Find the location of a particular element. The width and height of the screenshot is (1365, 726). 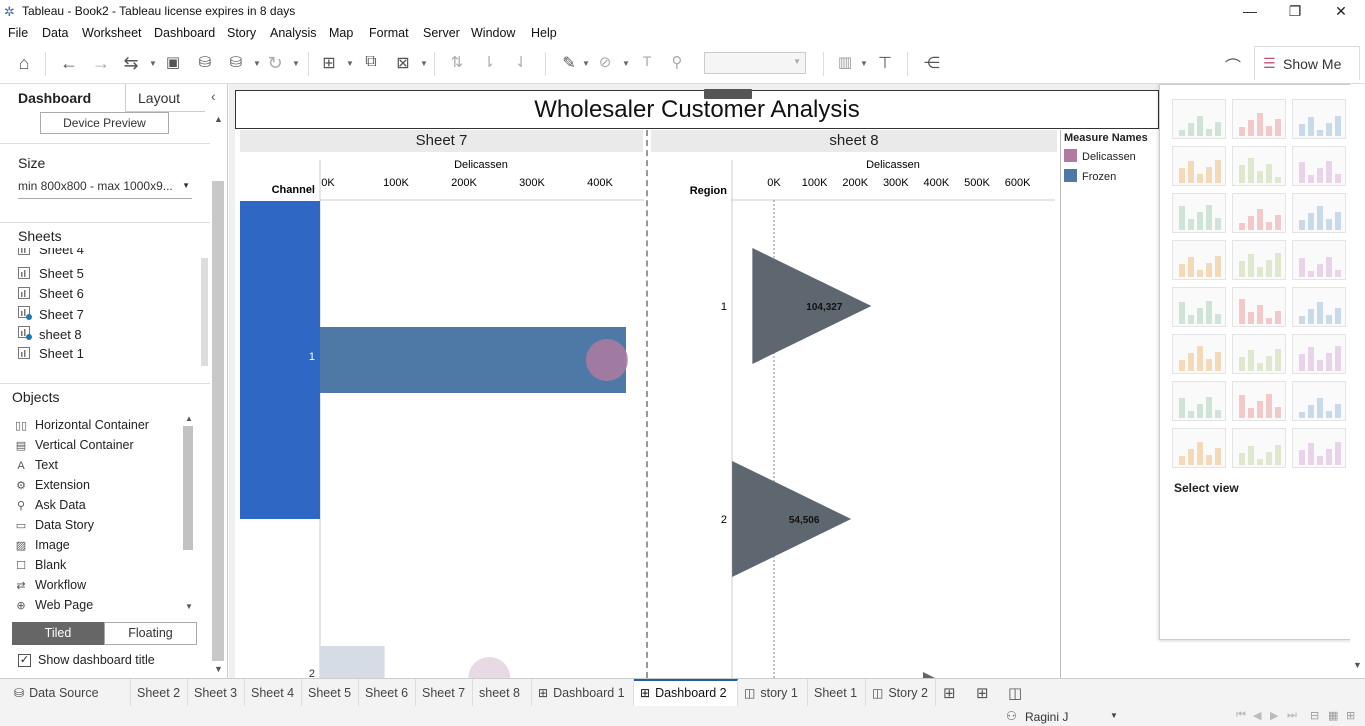

presentation-mode-icon: ⊤ is located at coordinates (885, 63).